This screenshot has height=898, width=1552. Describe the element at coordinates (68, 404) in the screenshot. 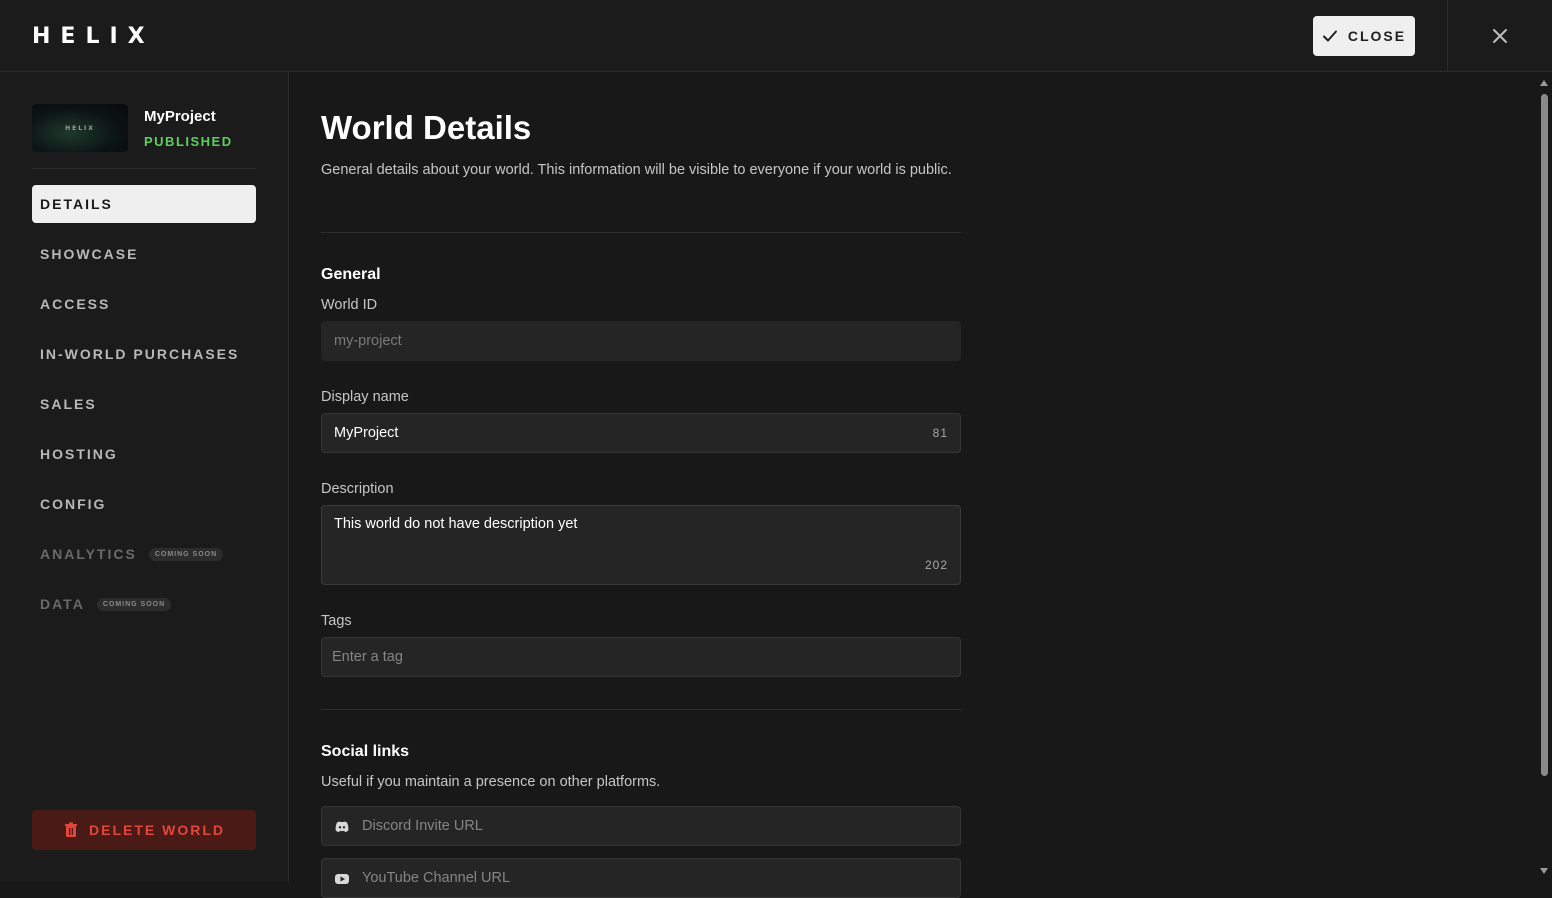

I see `sidebar-item-label: SALES` at that location.